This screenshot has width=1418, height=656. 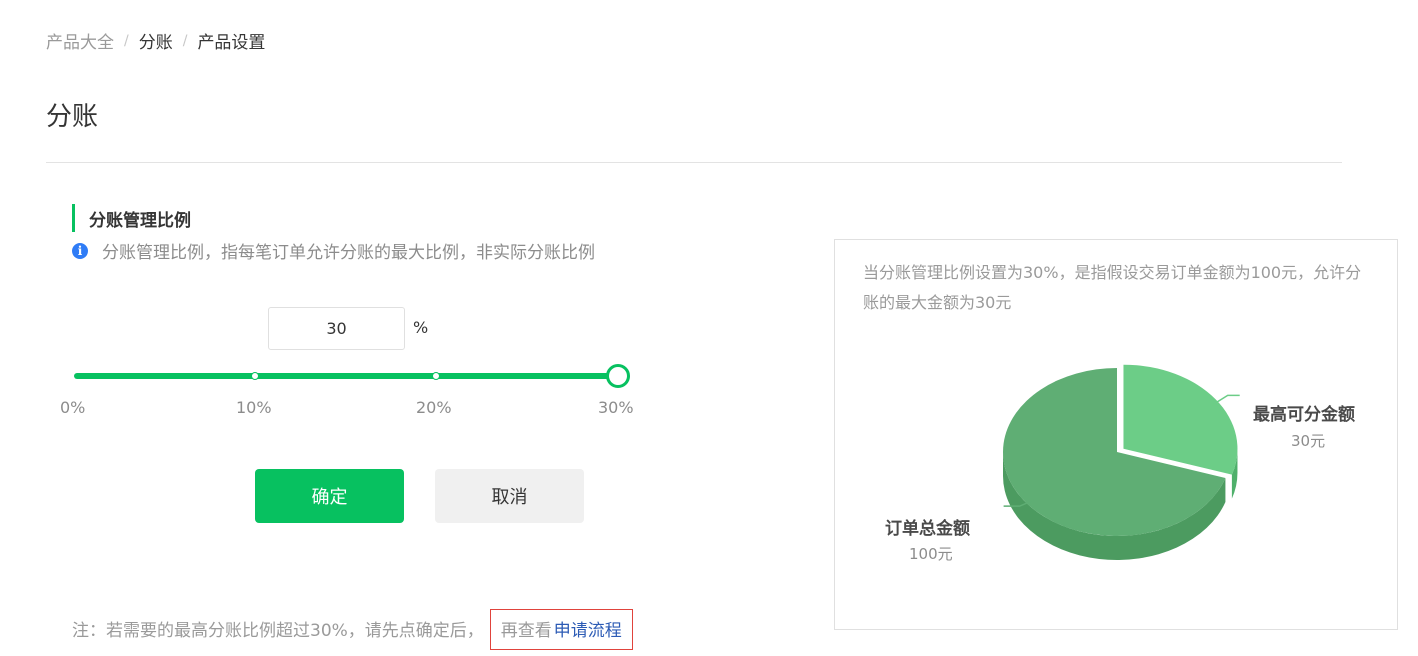 I want to click on section-header: 分账管理比例, so click(x=131, y=218).